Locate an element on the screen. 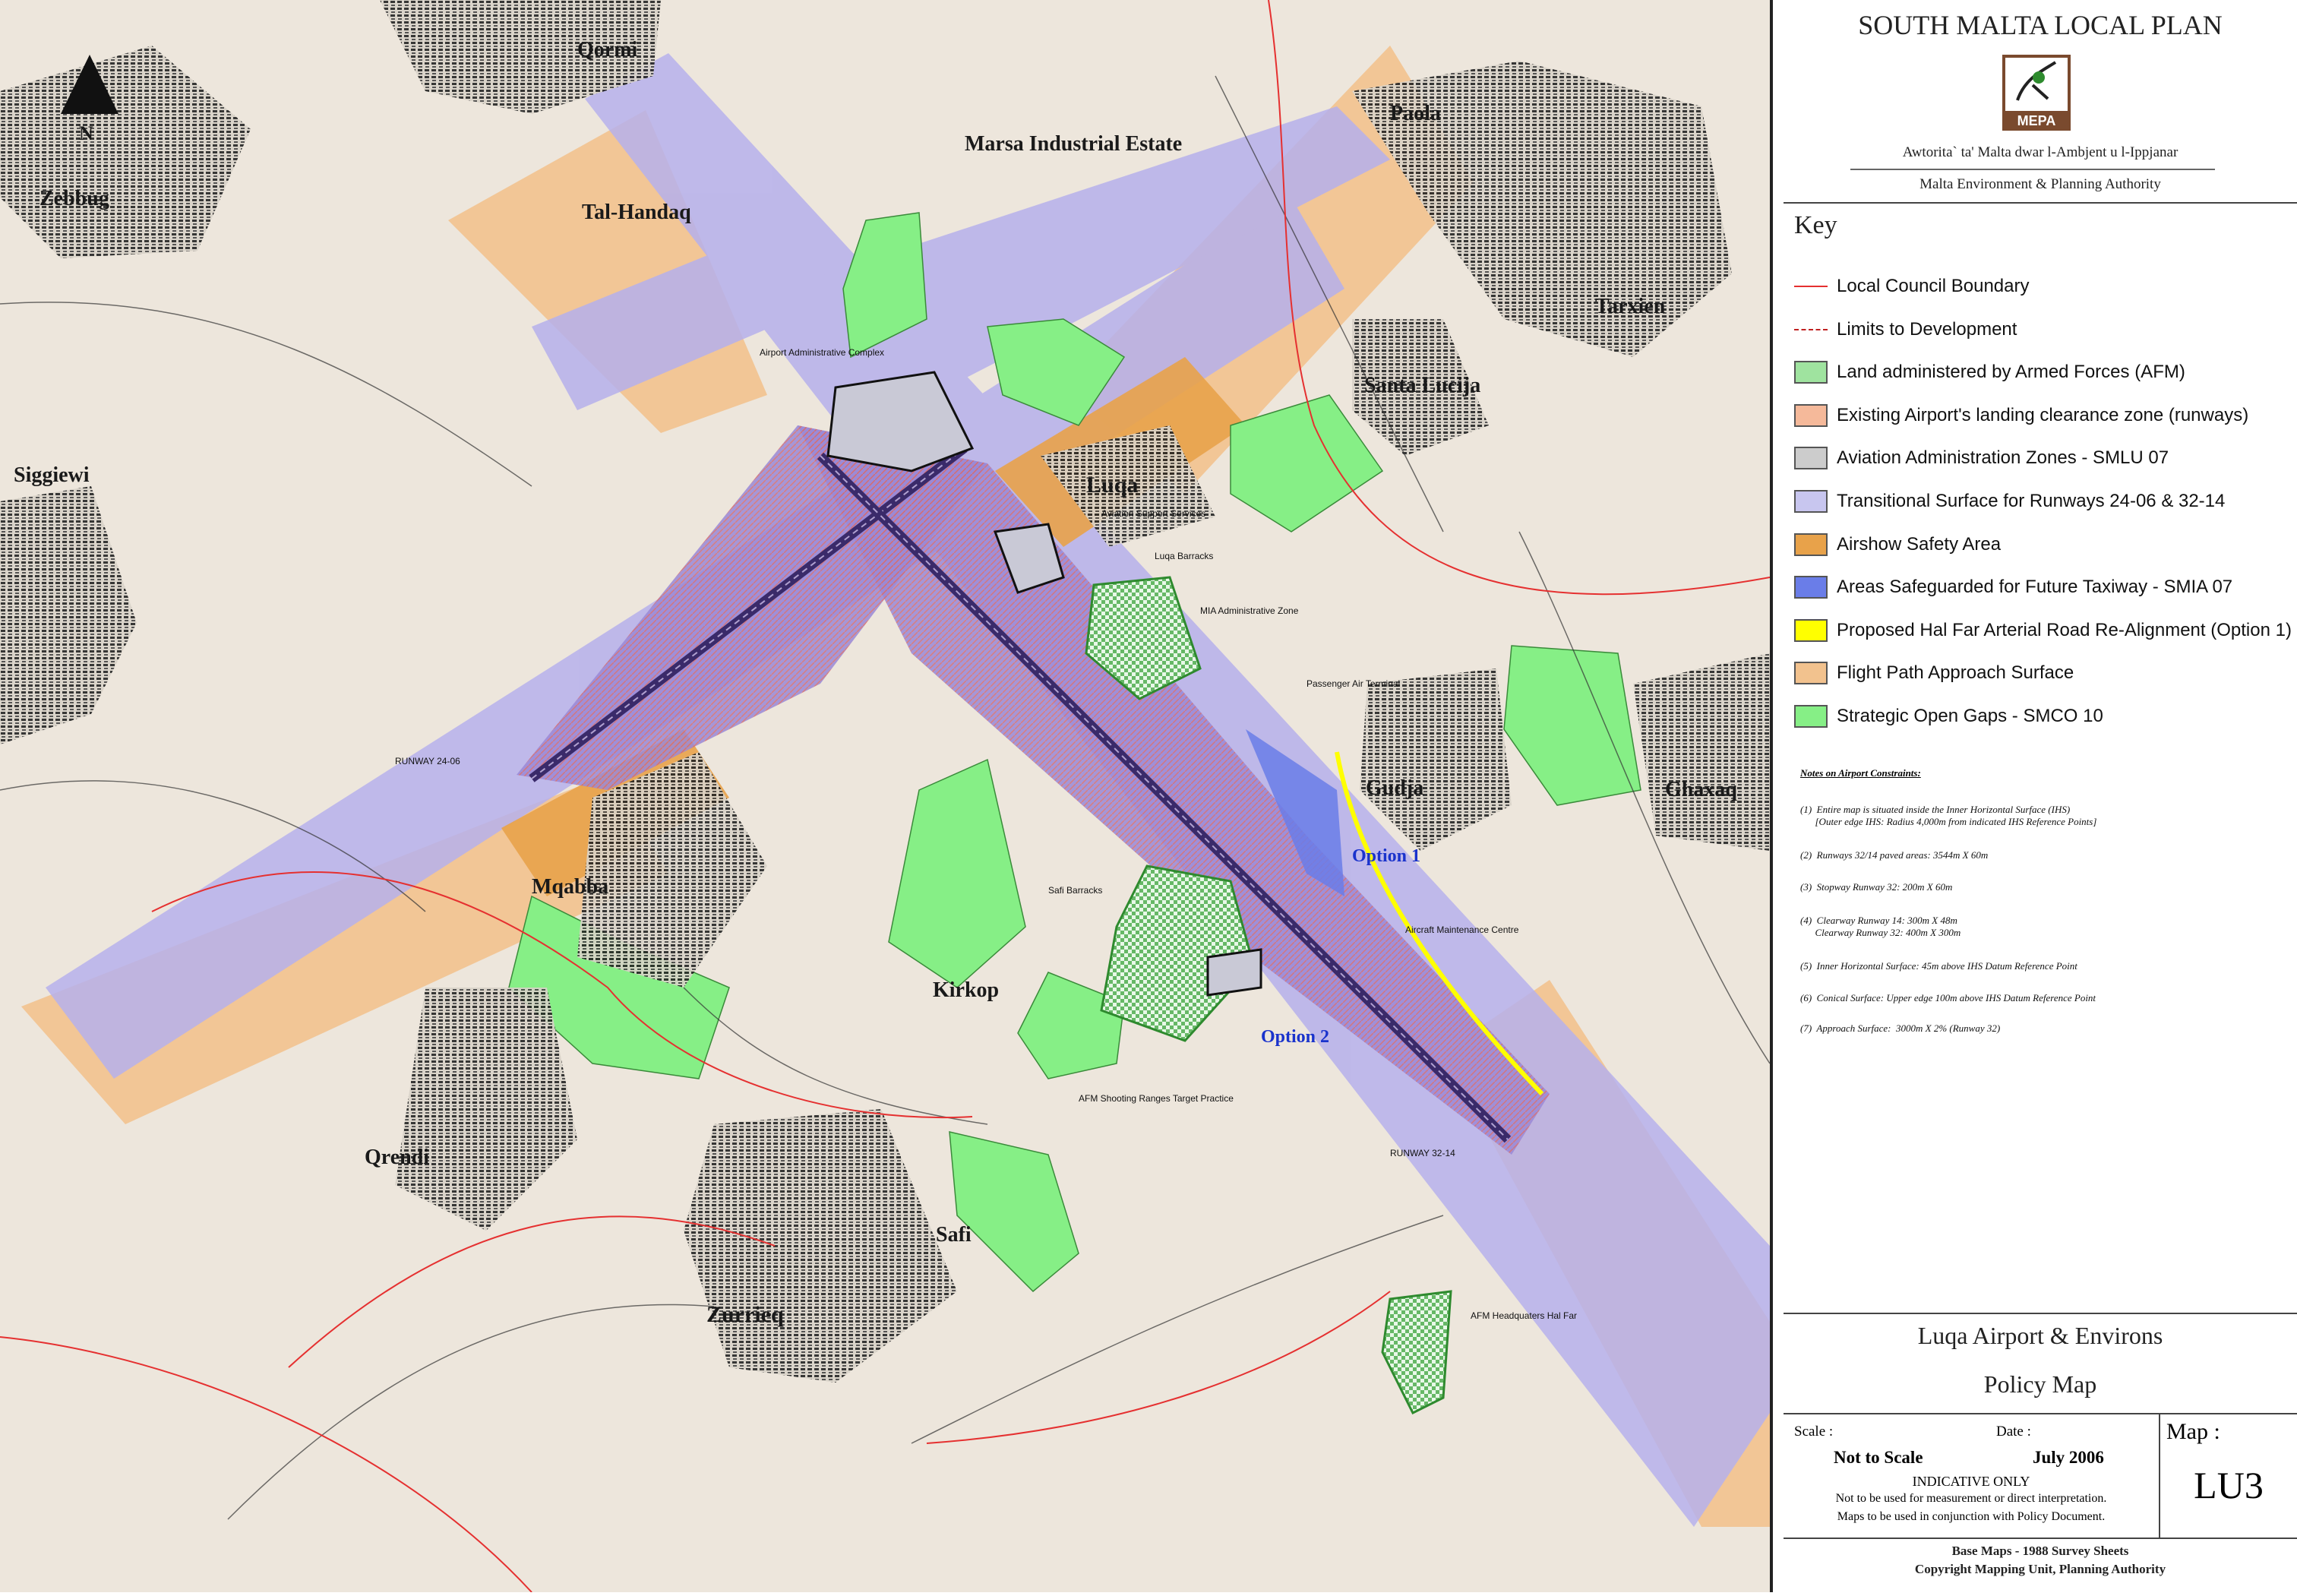  runway-24-06-label: RUNWAY 24-06 is located at coordinates (427, 761).